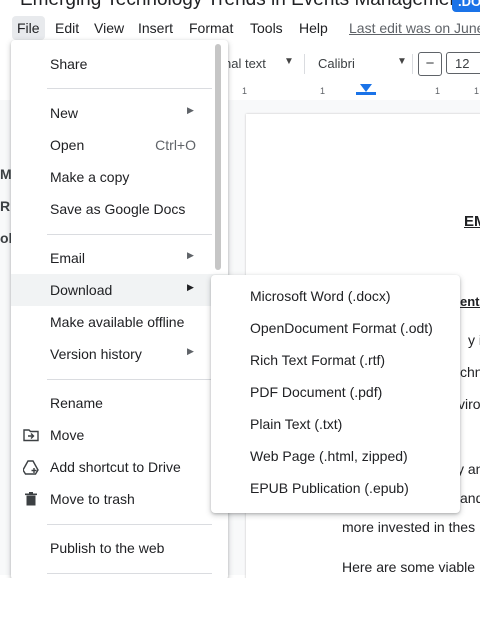 The image size is (480, 627). I want to click on submenu-item-label: Web Page (.html, zipped), so click(329, 456).